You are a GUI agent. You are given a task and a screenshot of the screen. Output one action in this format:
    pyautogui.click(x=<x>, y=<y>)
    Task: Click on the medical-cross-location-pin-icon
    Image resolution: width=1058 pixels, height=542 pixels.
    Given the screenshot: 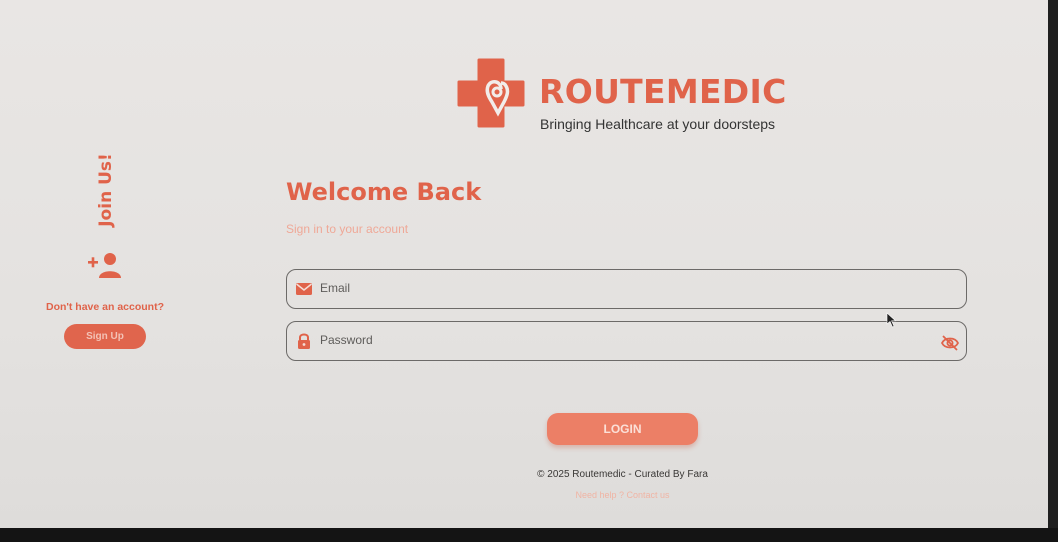 What is the action you would take?
    pyautogui.click(x=491, y=93)
    